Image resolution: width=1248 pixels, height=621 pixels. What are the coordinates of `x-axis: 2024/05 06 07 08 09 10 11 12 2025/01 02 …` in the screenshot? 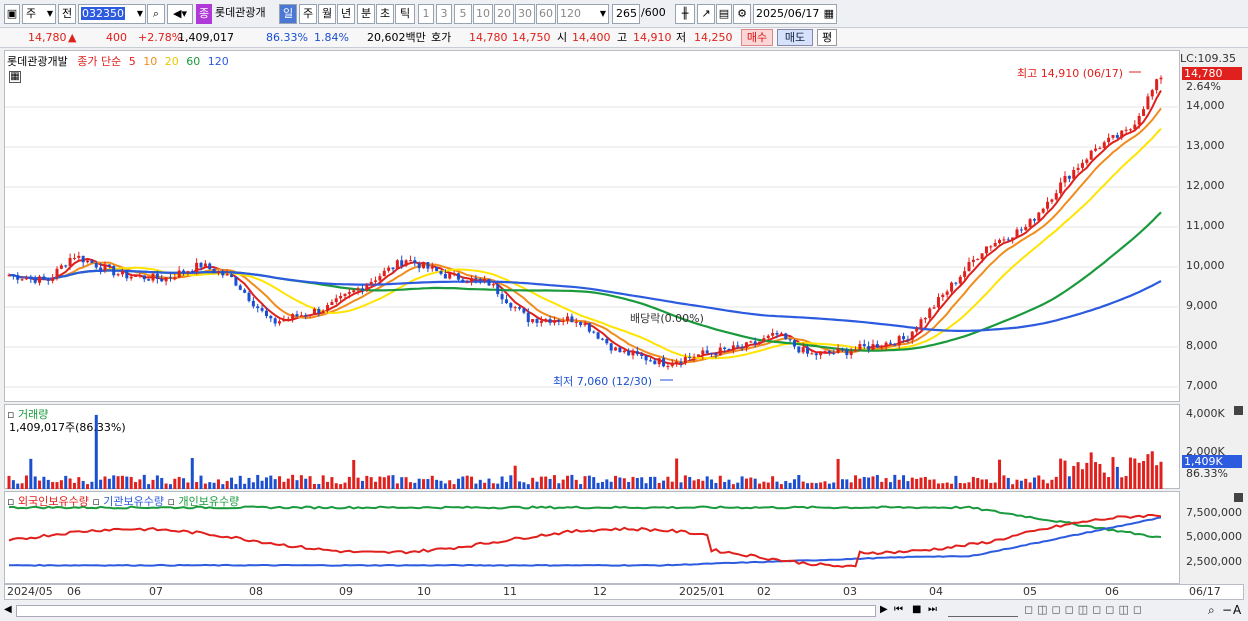 It's located at (624, 592).